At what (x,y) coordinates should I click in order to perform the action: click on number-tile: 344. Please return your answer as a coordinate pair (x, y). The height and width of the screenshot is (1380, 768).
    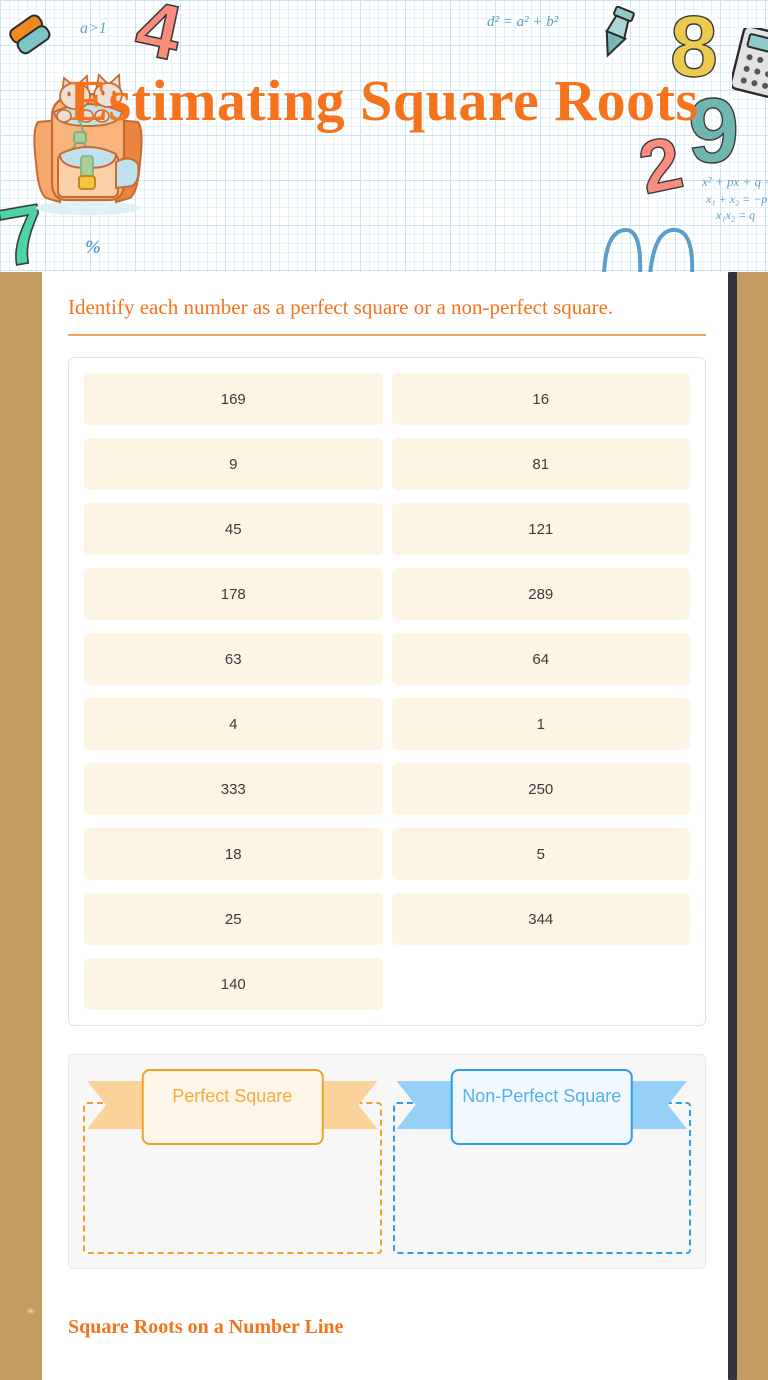
    Looking at the image, I should click on (540, 919).